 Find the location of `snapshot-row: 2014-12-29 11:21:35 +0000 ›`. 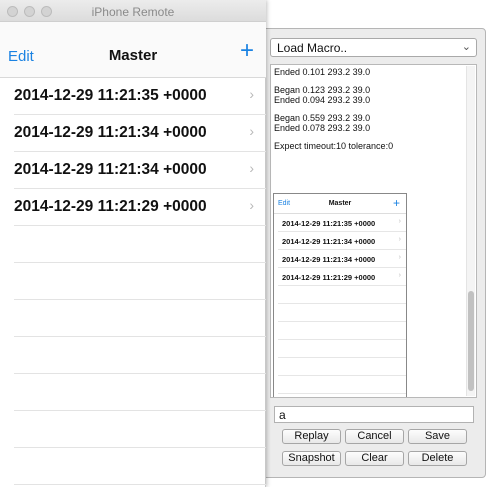

snapshot-row: 2014-12-29 11:21:35 +0000 › is located at coordinates (342, 223).